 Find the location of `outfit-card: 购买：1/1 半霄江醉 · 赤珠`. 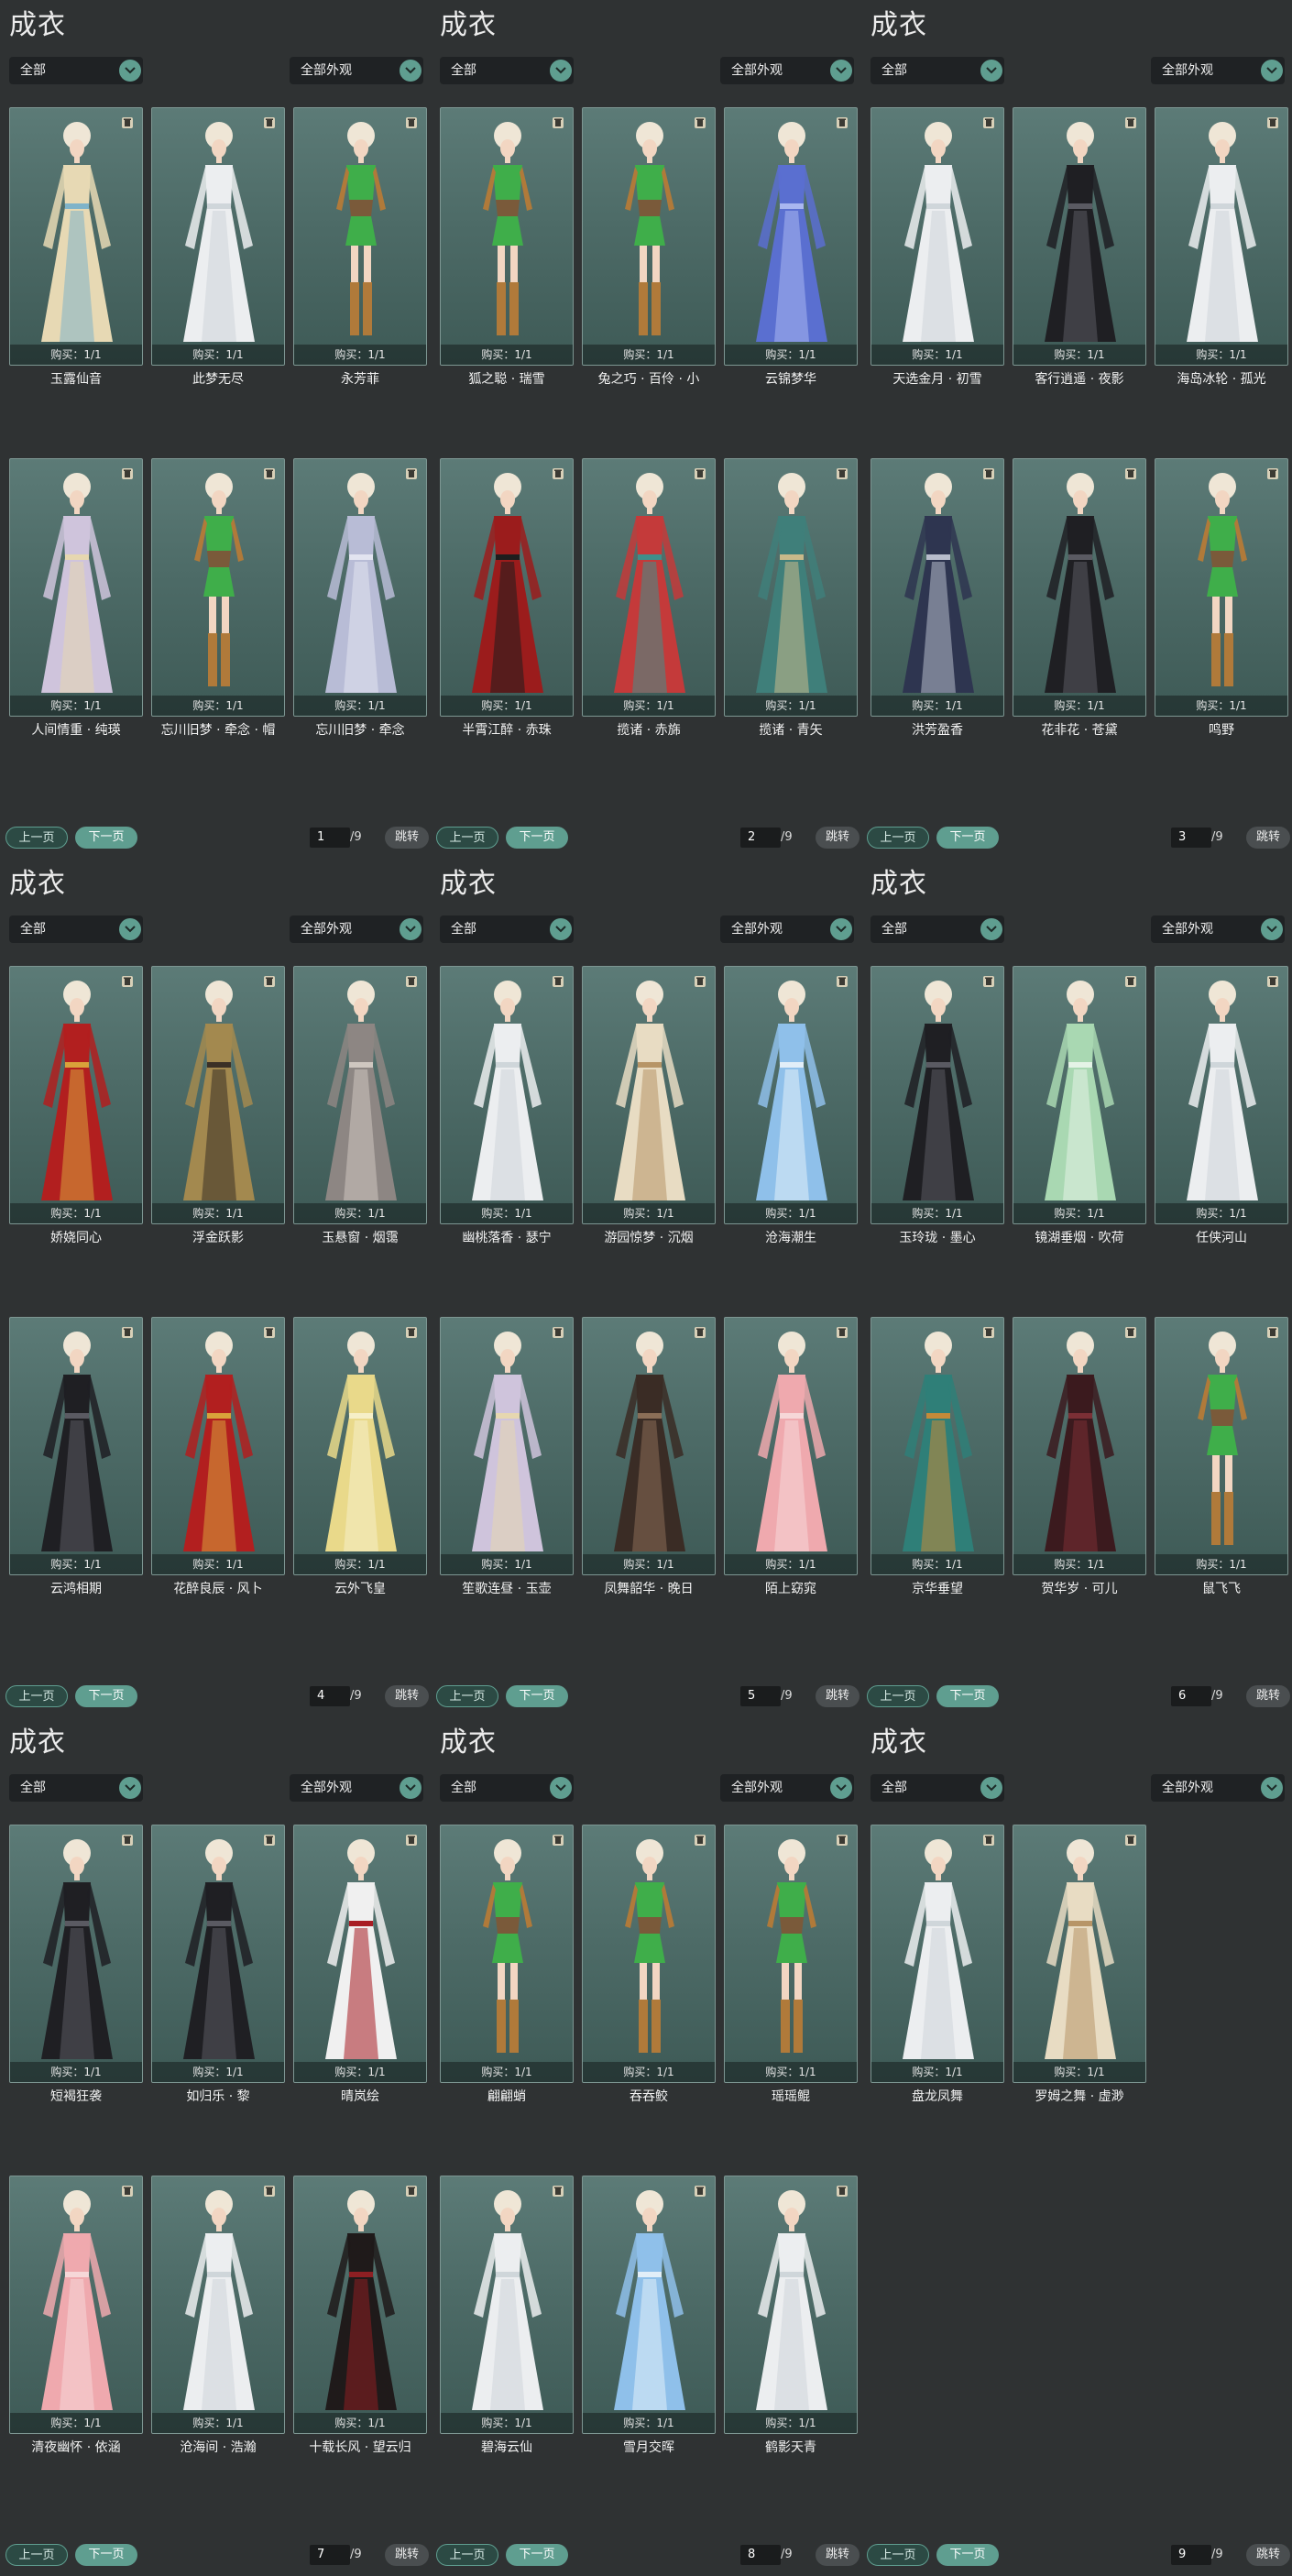

outfit-card: 购买：1/1 半霄江醉 · 赤珠 is located at coordinates (507, 598).